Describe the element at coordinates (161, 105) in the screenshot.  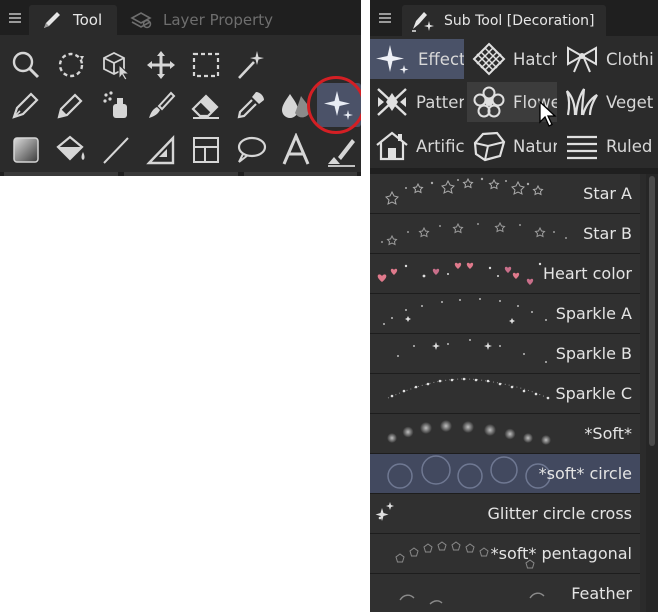
I see `brush-icon` at that location.